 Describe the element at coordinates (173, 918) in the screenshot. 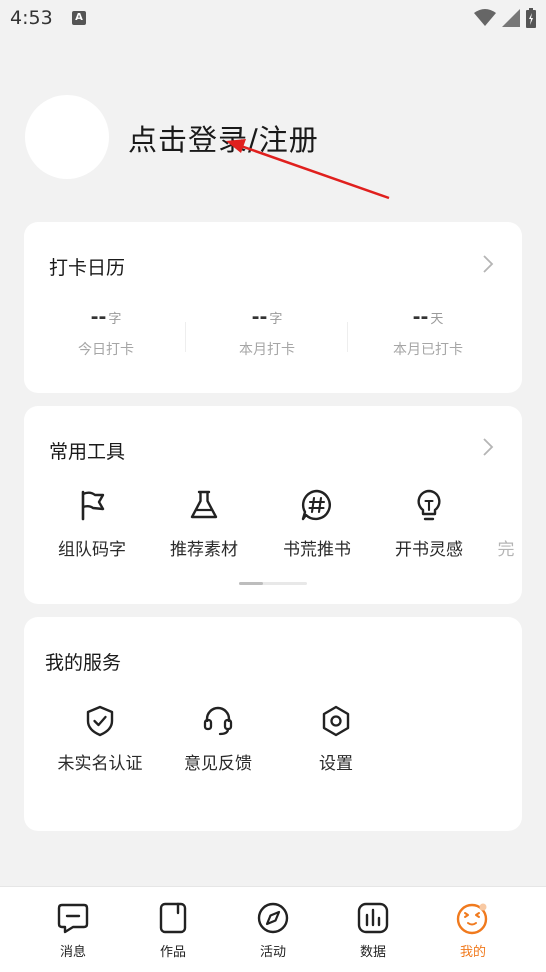

I see `book-icon` at that location.